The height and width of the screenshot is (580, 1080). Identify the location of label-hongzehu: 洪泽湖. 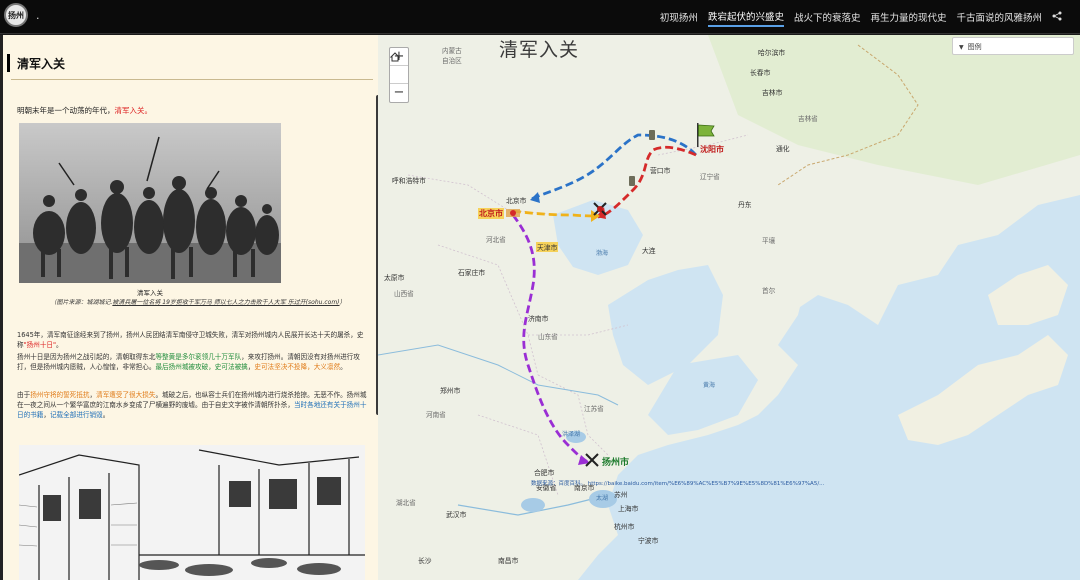
(571, 434).